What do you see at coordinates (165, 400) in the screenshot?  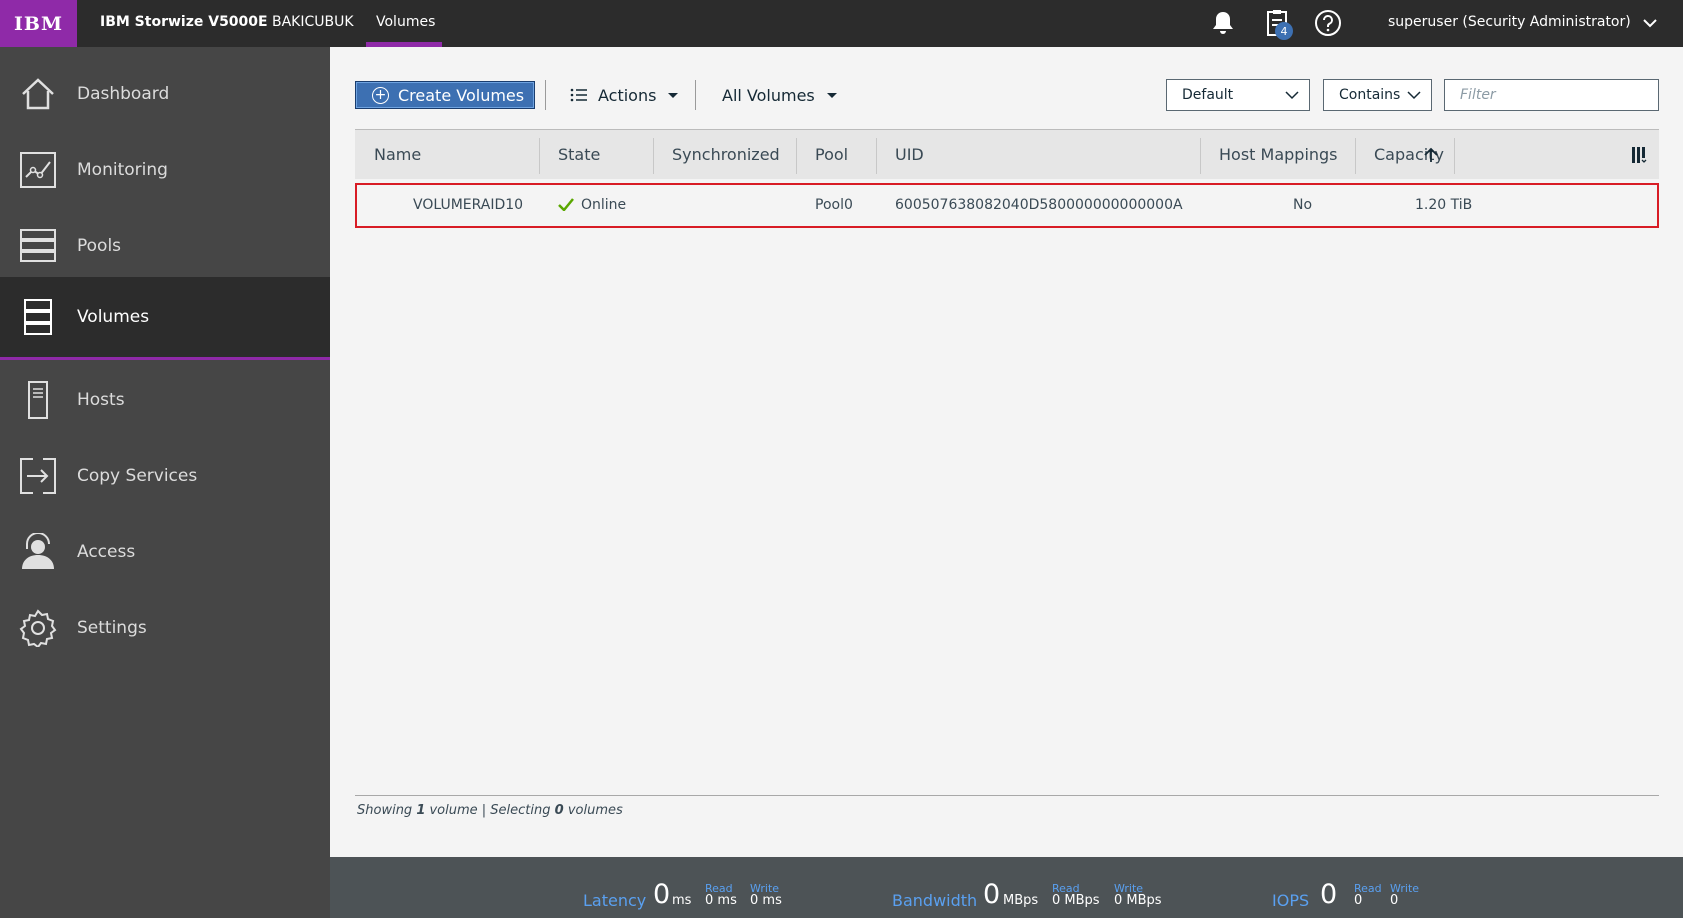 I see `sidebar-item-hosts: Hosts` at bounding box center [165, 400].